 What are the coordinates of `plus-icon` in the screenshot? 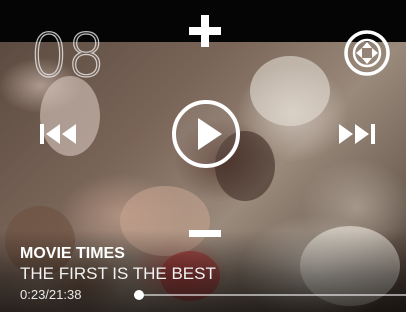 It's located at (205, 31).